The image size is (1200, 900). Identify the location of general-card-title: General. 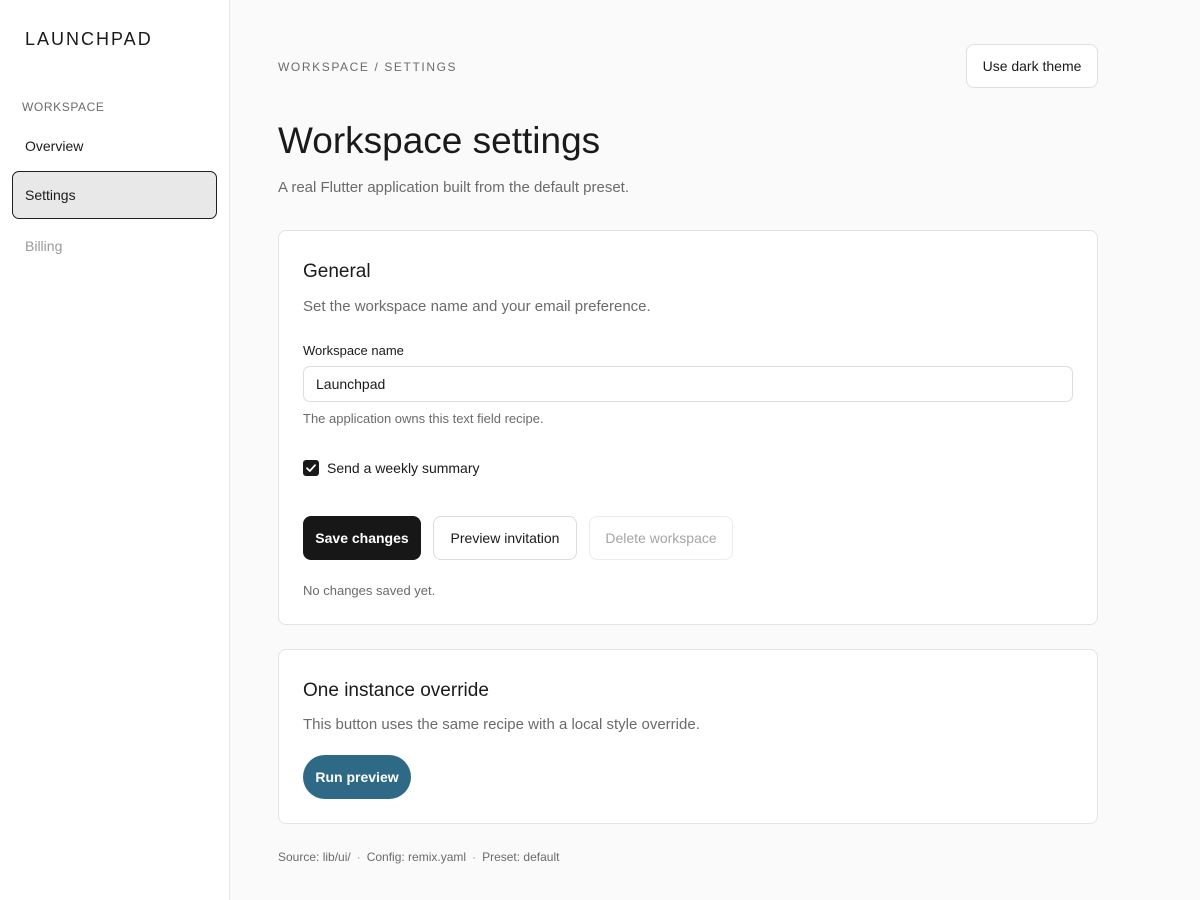
(337, 271).